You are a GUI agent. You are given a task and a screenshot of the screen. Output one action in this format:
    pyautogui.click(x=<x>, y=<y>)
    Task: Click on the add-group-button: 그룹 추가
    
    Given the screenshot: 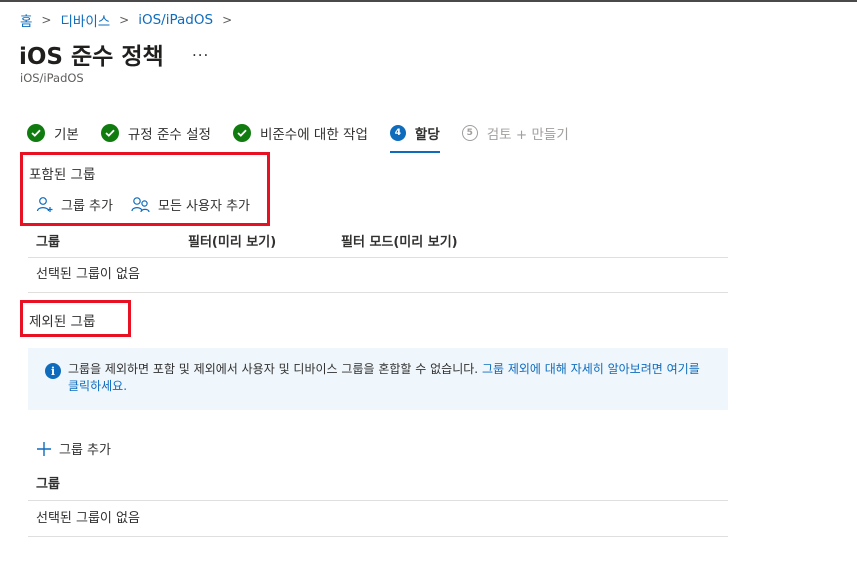 What is the action you would take?
    pyautogui.click(x=74, y=204)
    